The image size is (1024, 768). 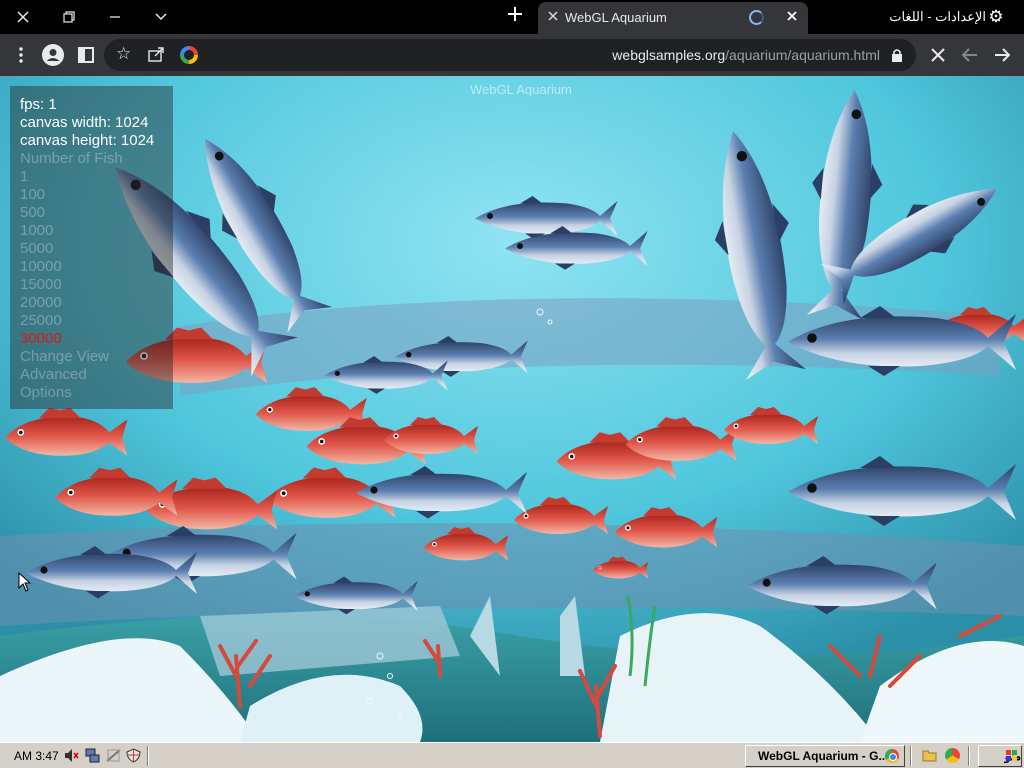 I want to click on canvas-height-readout: canvas height: 1024, so click(x=87, y=140).